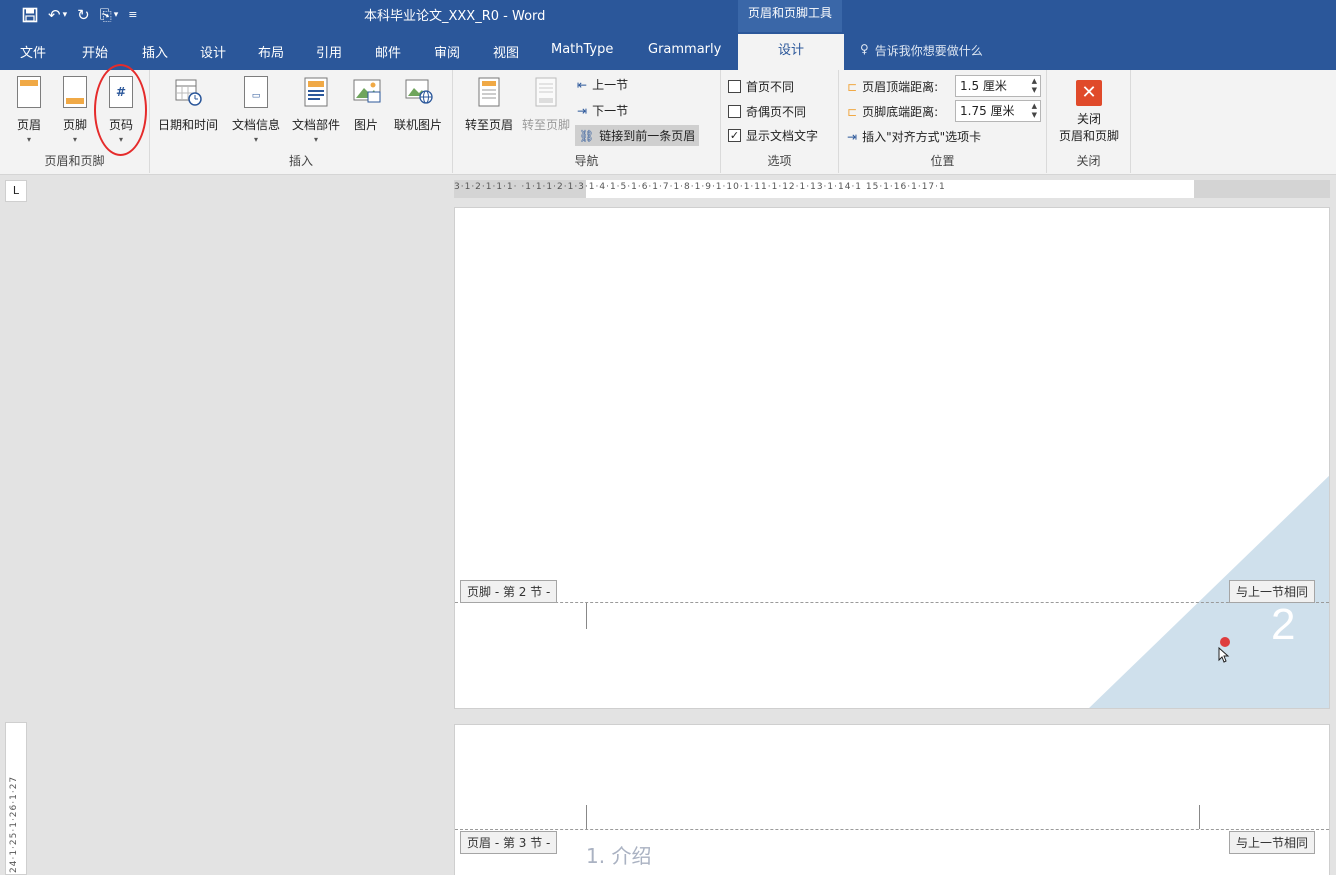 This screenshot has height=875, width=1336. Describe the element at coordinates (779, 161) in the screenshot. I see `group-label-options: 选项` at that location.